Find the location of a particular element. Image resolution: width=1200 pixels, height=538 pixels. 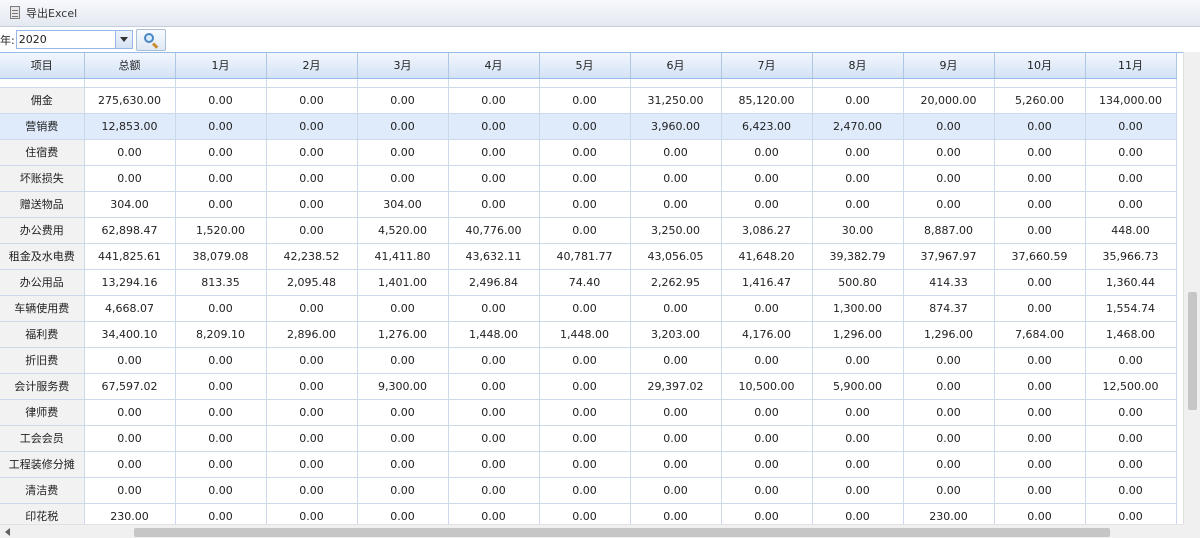

horizontal-scrollbar is located at coordinates (600, 531).